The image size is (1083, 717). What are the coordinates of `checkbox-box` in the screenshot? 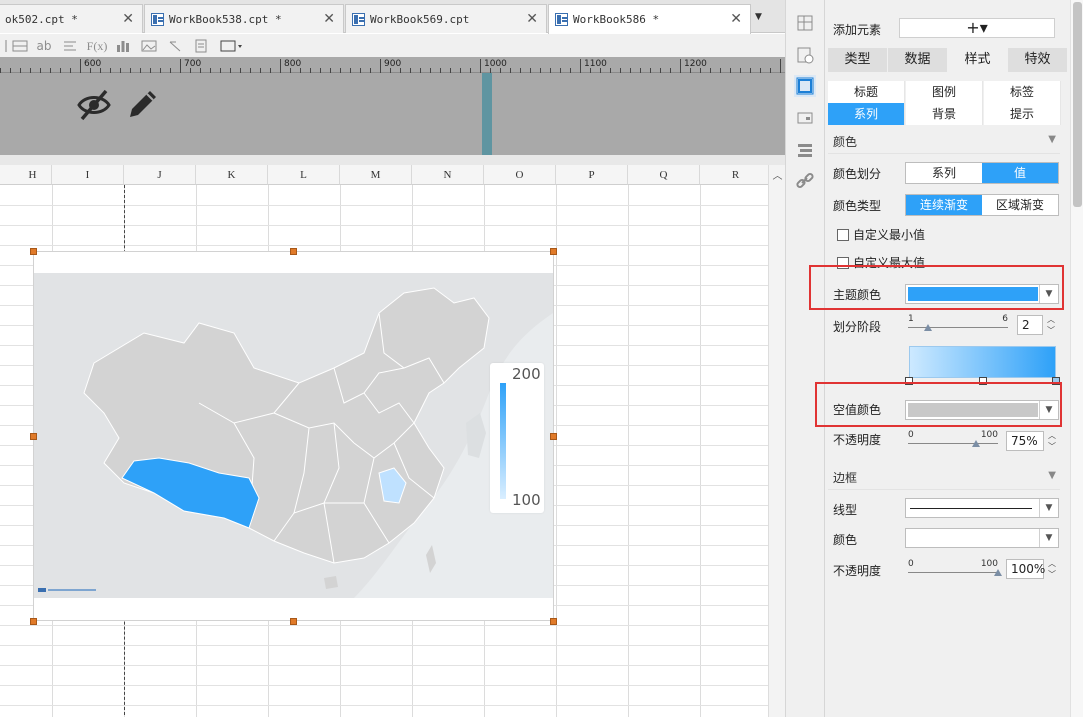 It's located at (843, 234).